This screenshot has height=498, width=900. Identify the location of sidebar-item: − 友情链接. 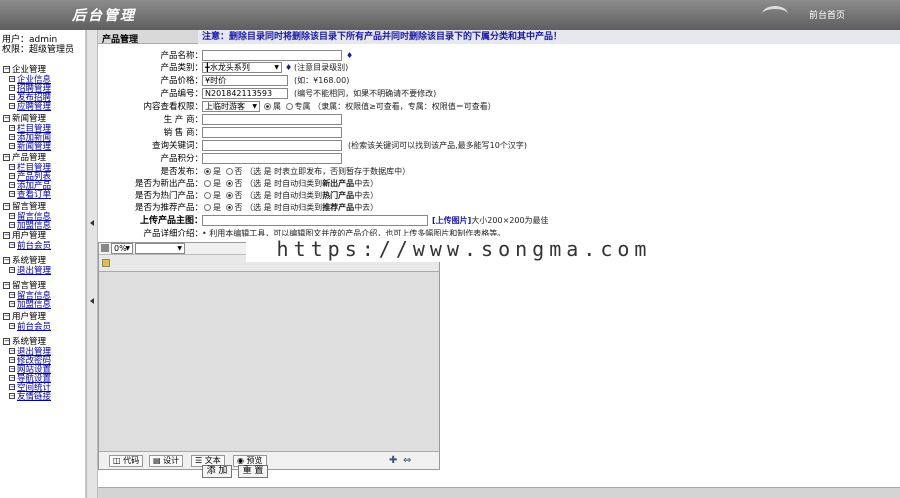
(27, 396).